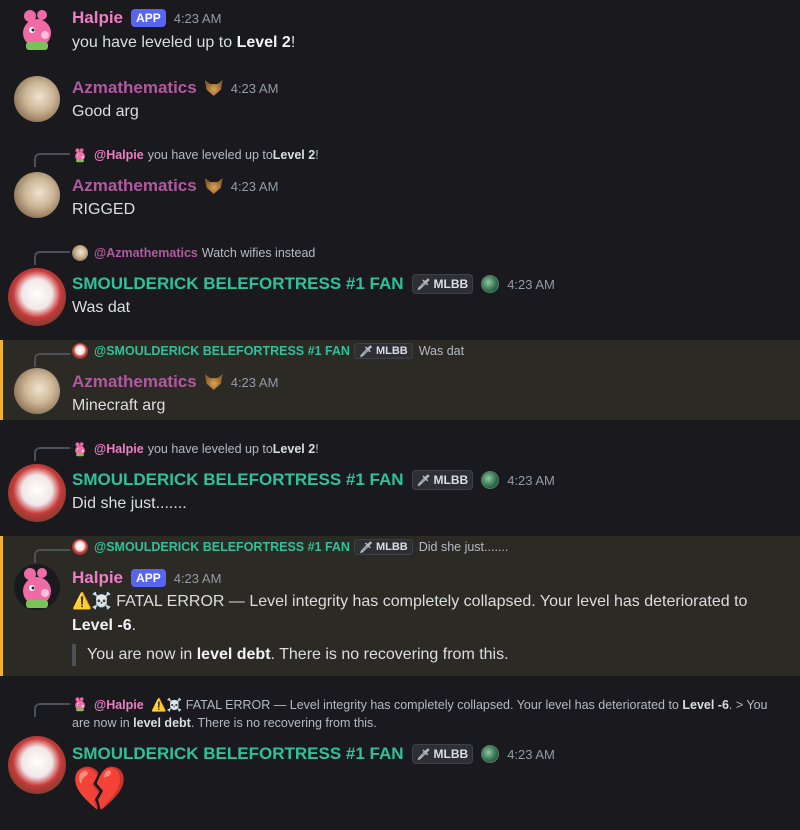 Image resolution: width=800 pixels, height=830 pixels. I want to click on text-bold: Level -6, so click(102, 625).